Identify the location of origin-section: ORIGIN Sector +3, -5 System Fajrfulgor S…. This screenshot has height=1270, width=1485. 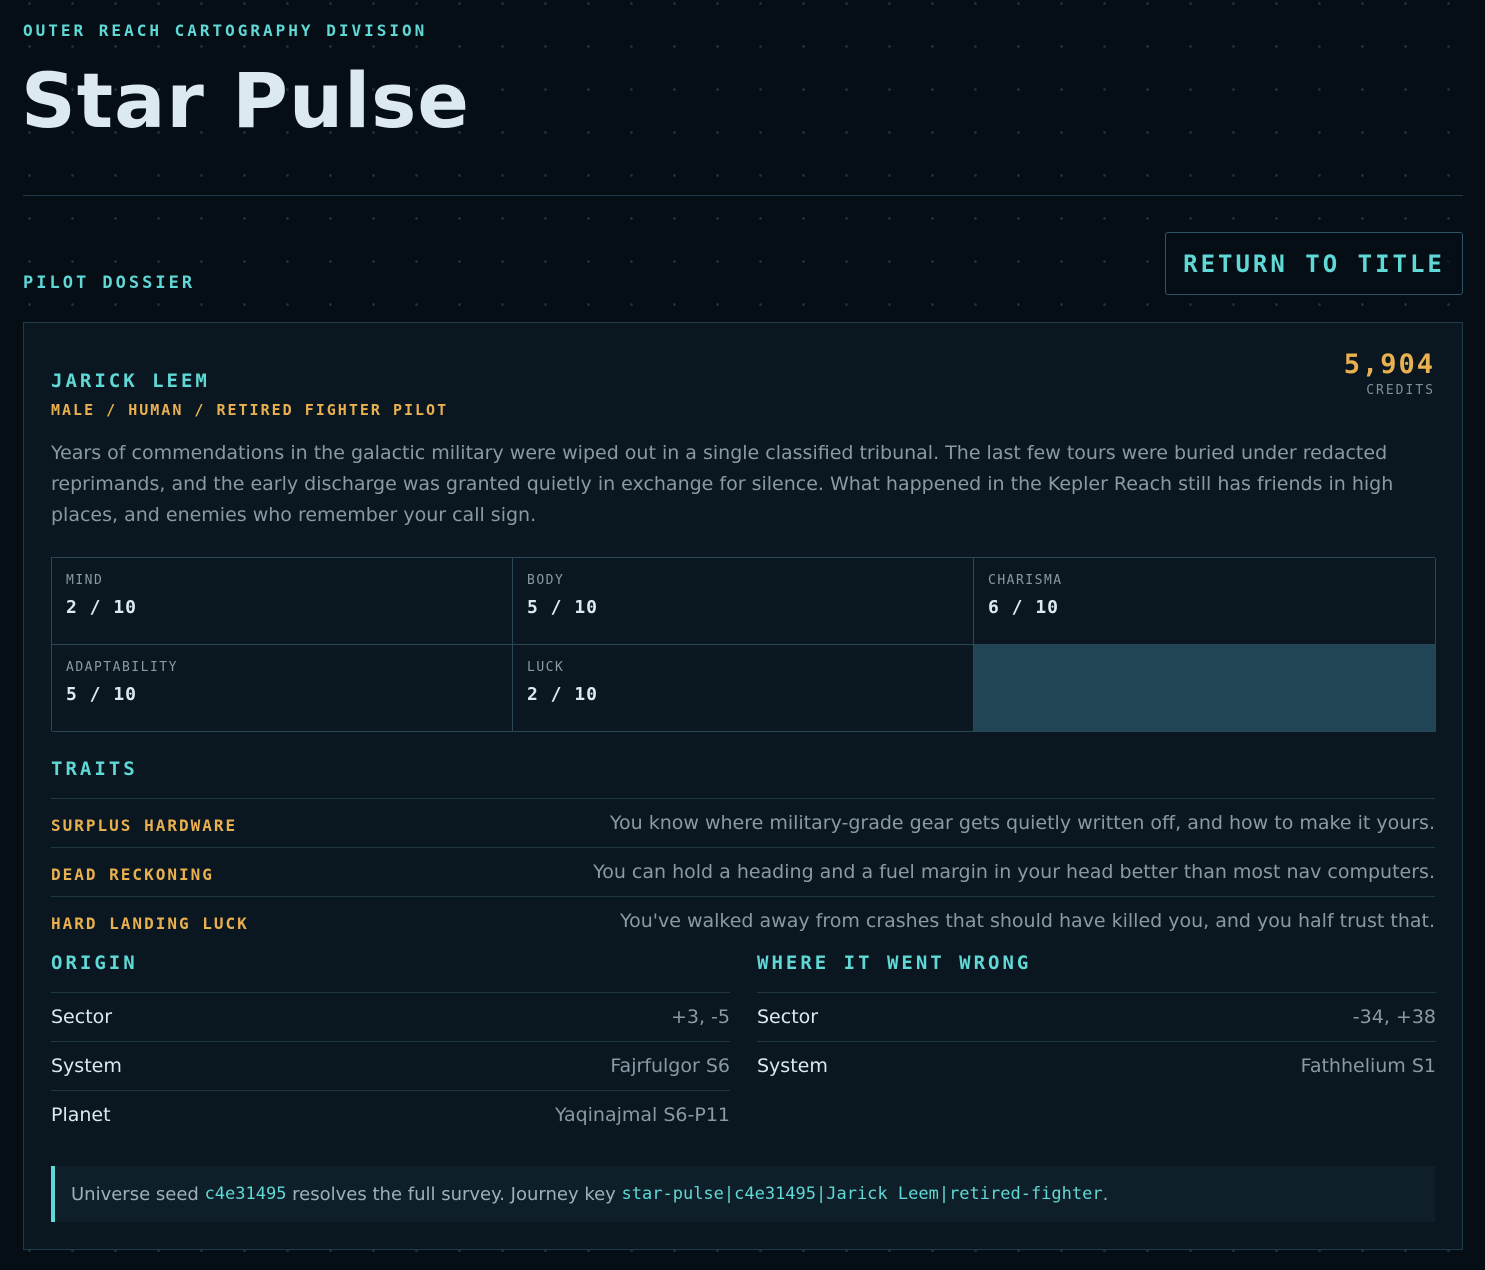
(390, 1045).